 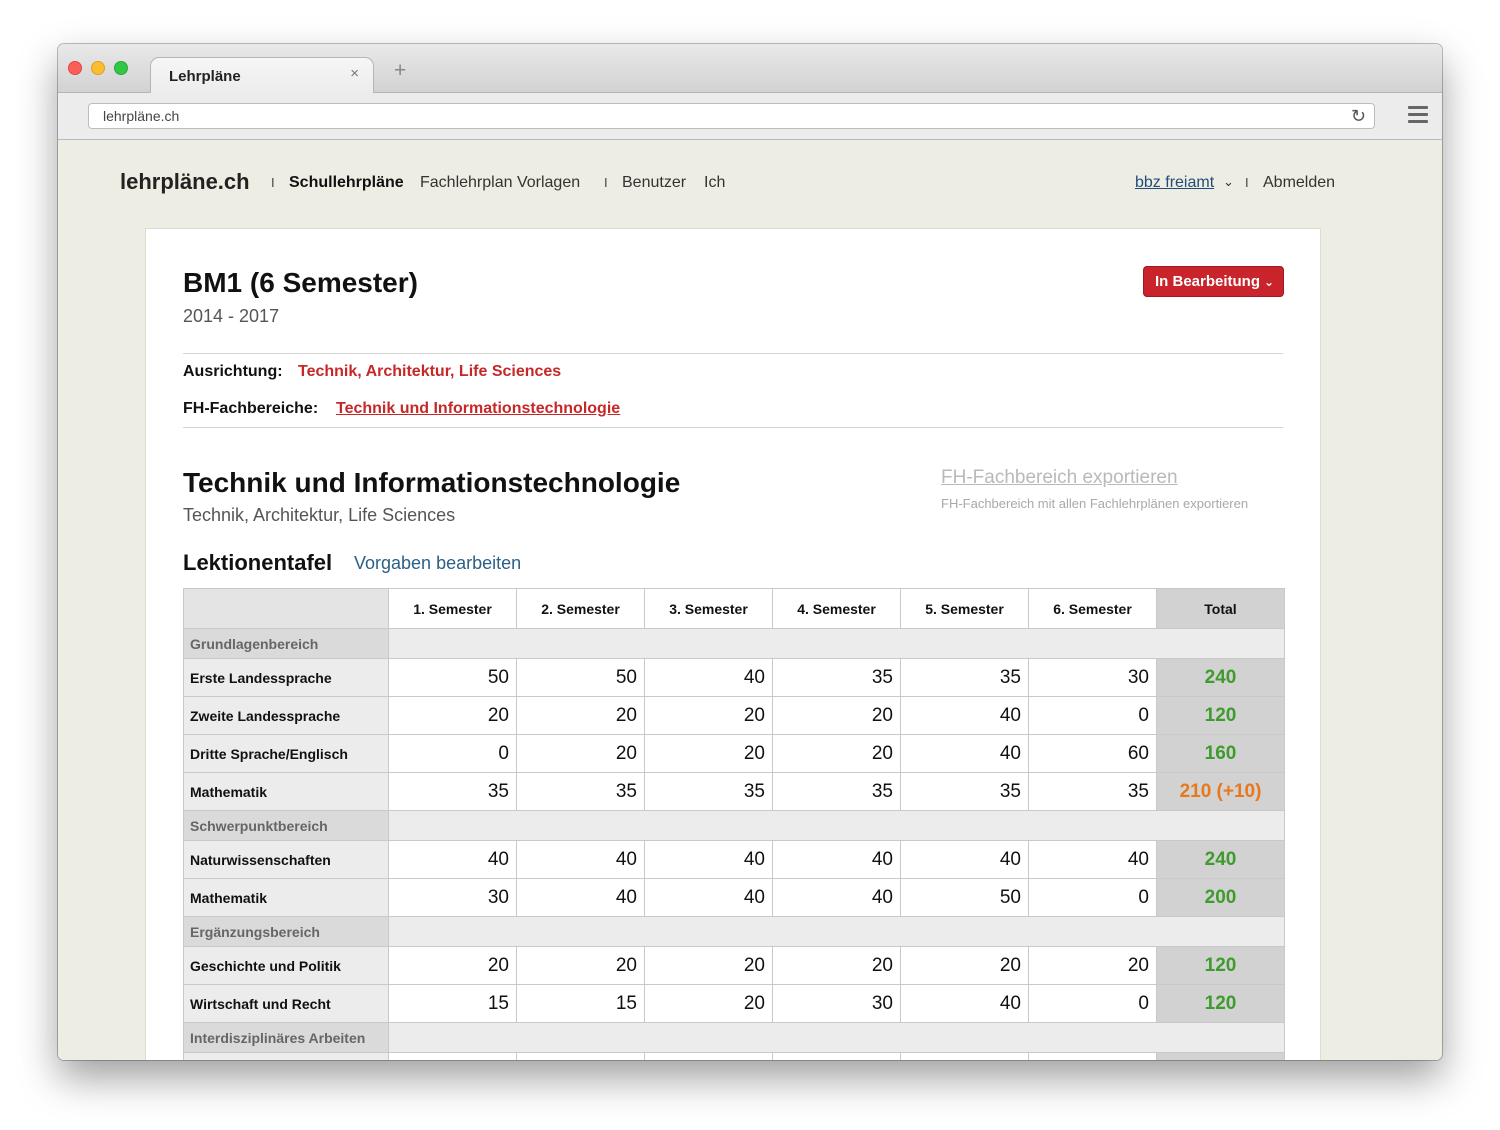 I want to click on status-dropdown-button: In Bearbeitung ⌄, so click(x=1213, y=281).